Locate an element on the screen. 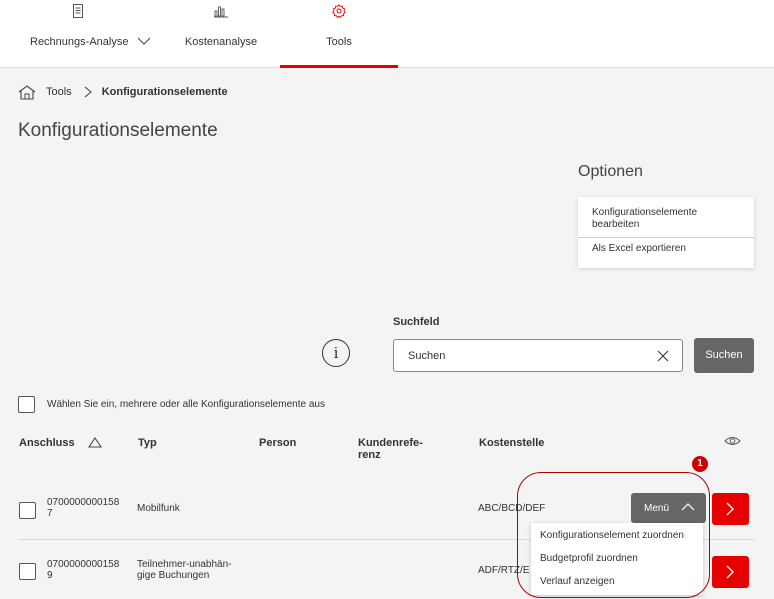  gear-icon is located at coordinates (339, 11).